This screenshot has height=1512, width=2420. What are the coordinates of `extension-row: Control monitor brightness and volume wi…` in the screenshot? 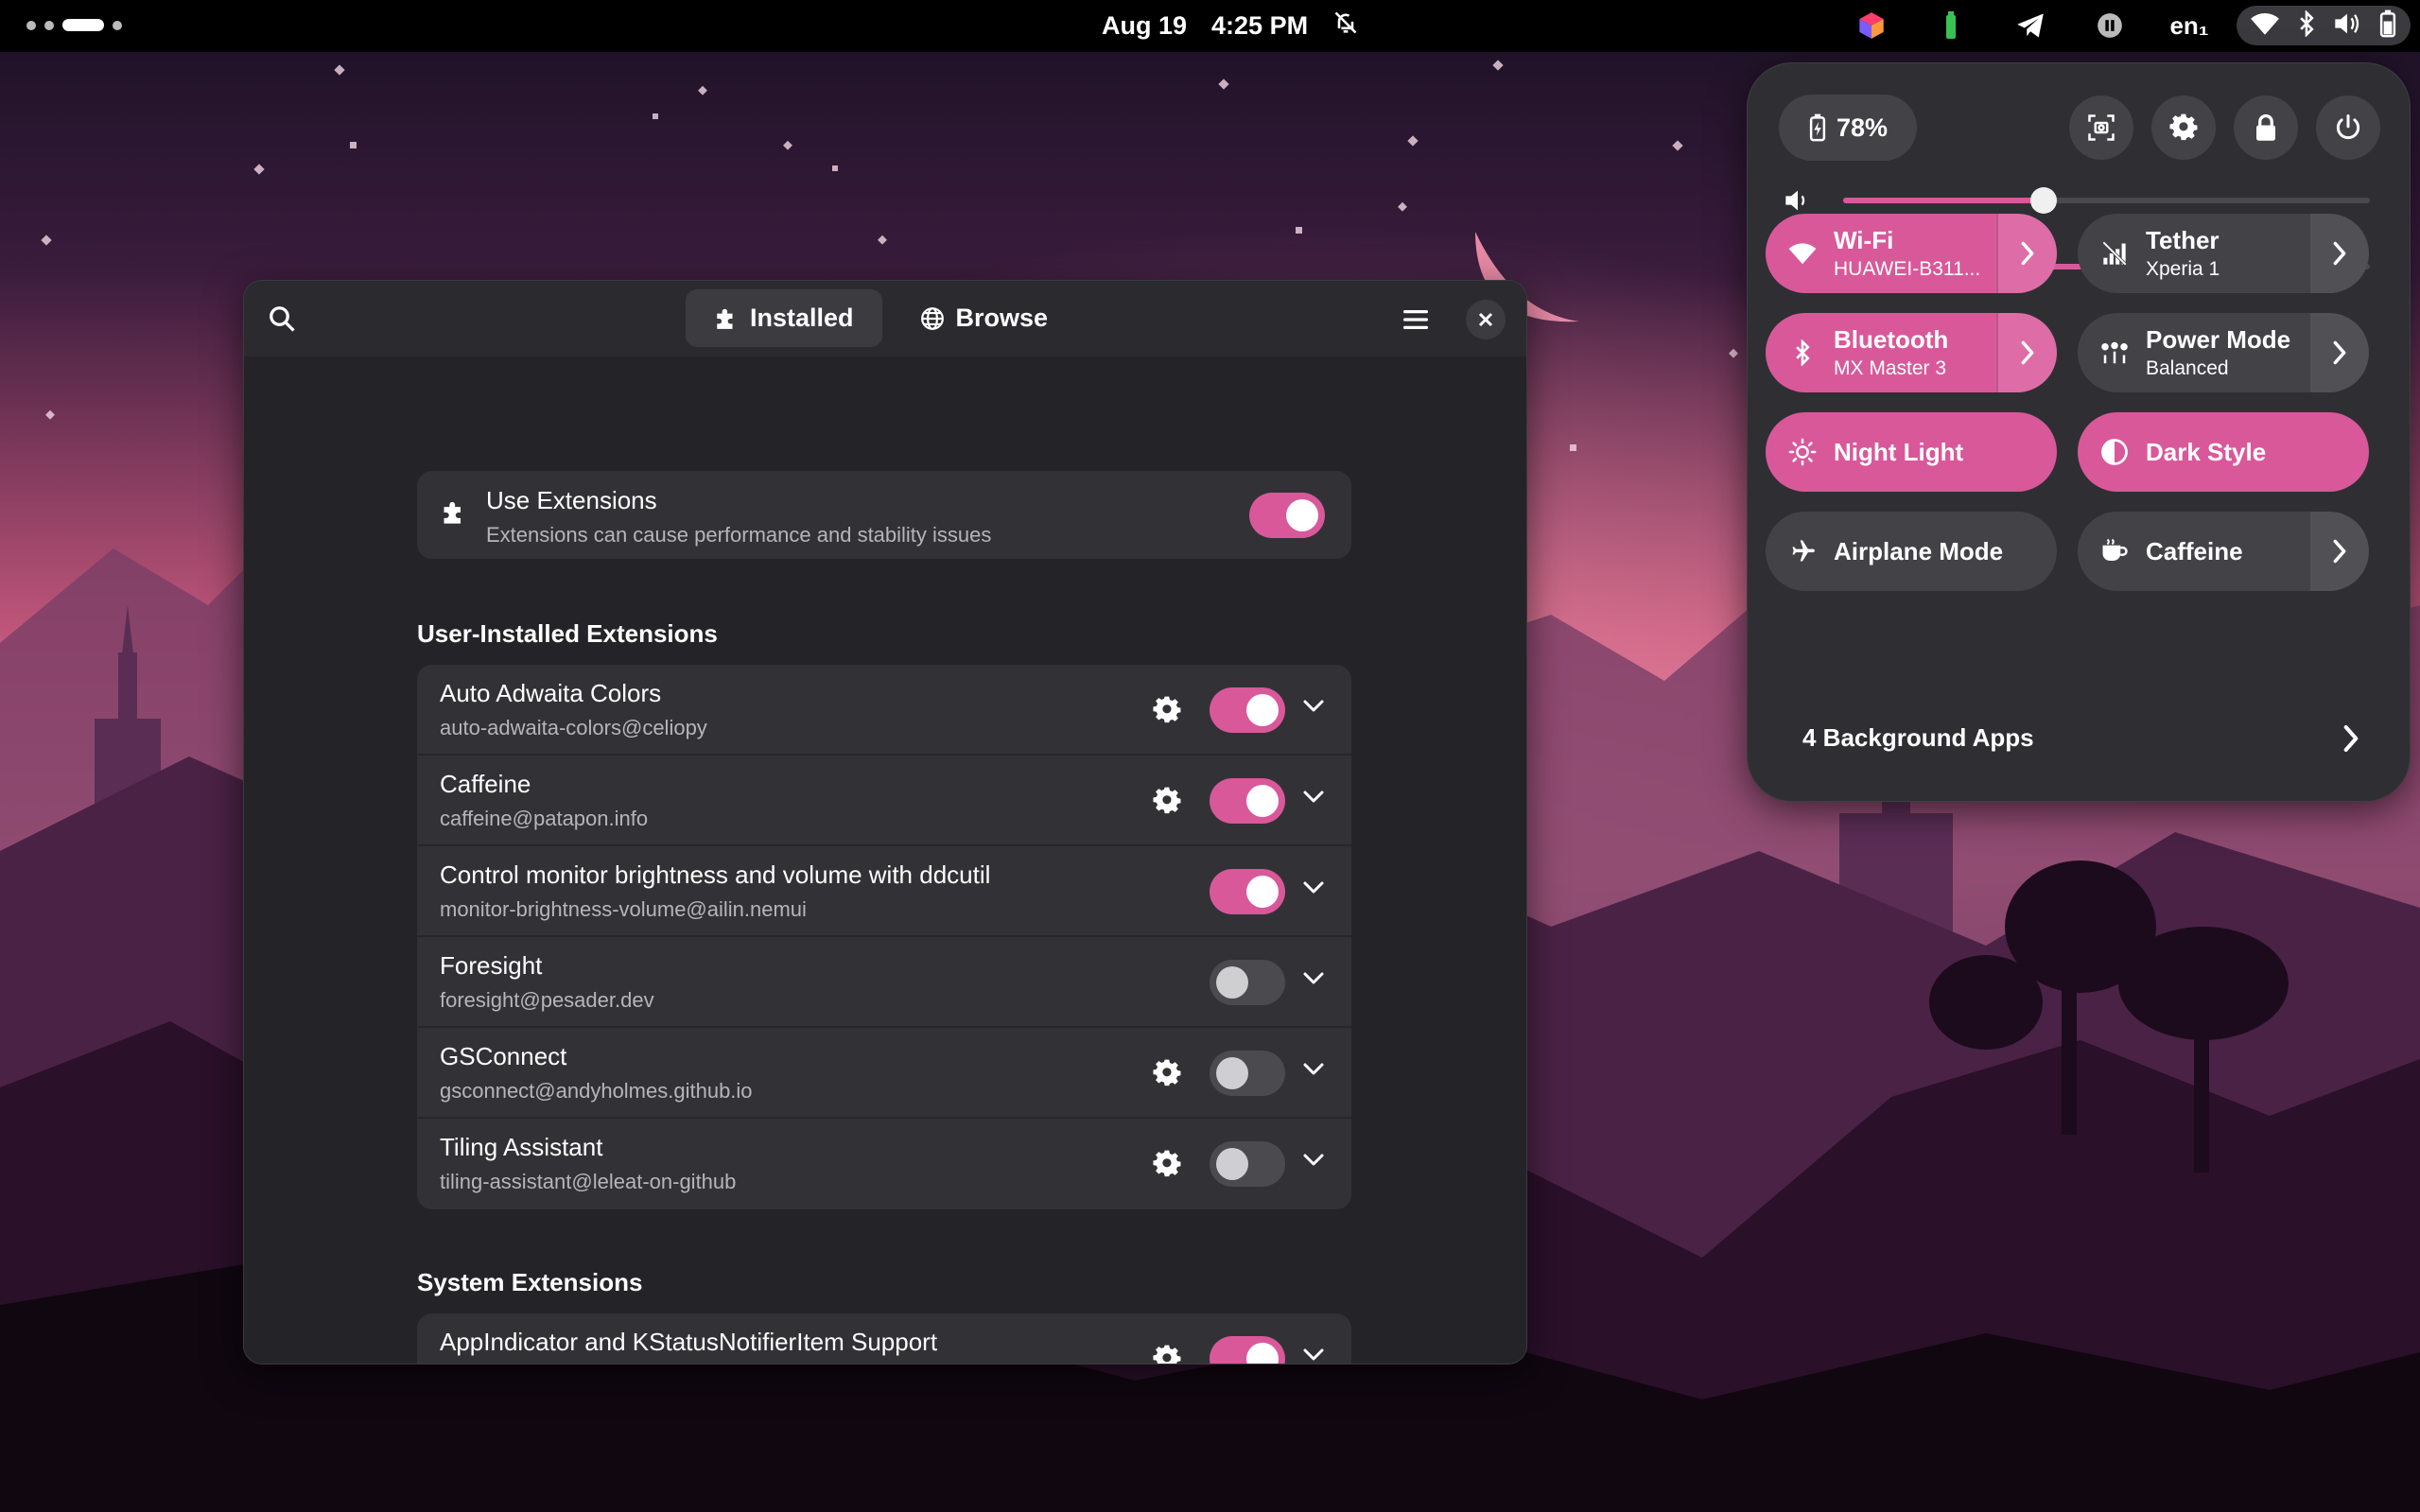 It's located at (884, 891).